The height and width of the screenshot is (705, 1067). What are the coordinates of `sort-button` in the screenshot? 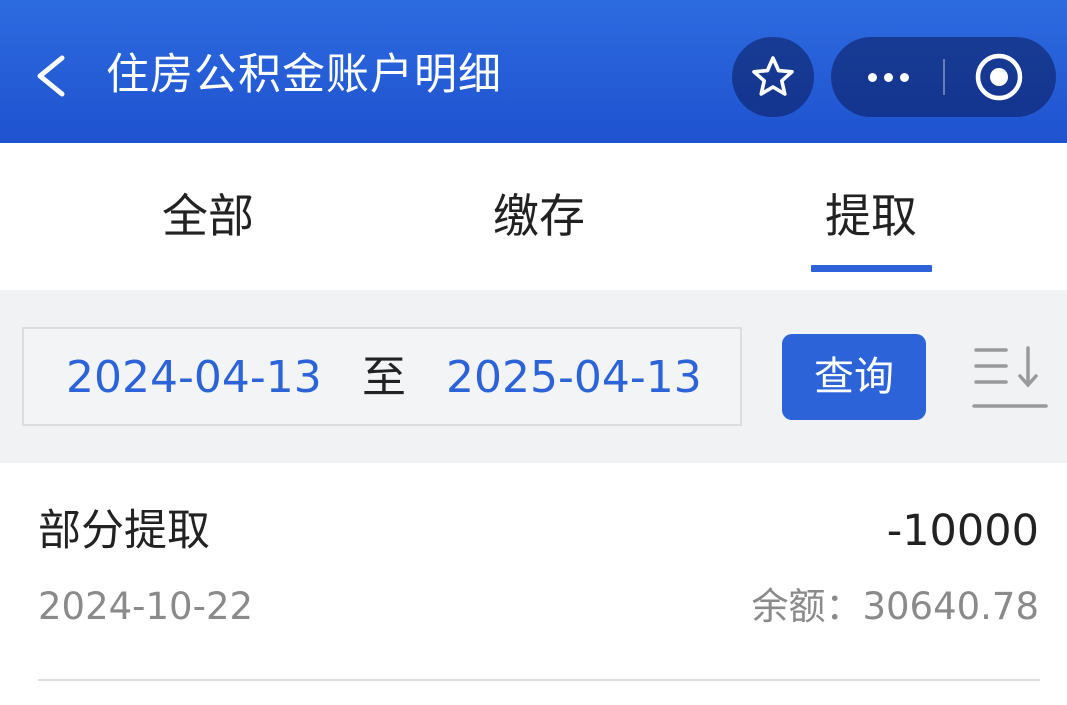 It's located at (1010, 378).